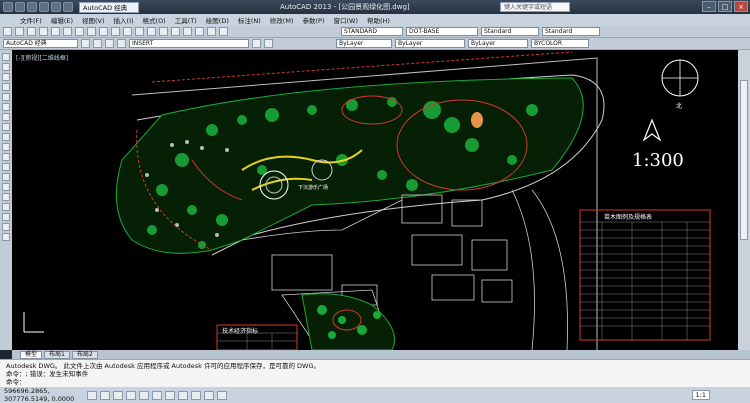 This screenshot has height=403, width=750. What do you see at coordinates (139, 31) in the screenshot?
I see `zoom-realtime-icon` at bounding box center [139, 31].